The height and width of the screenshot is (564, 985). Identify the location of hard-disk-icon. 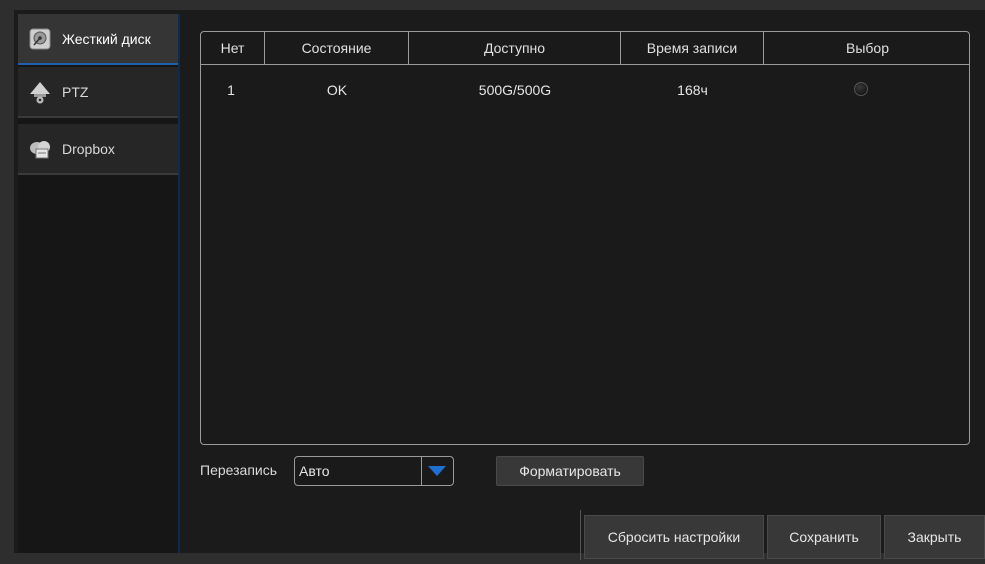
(40, 39).